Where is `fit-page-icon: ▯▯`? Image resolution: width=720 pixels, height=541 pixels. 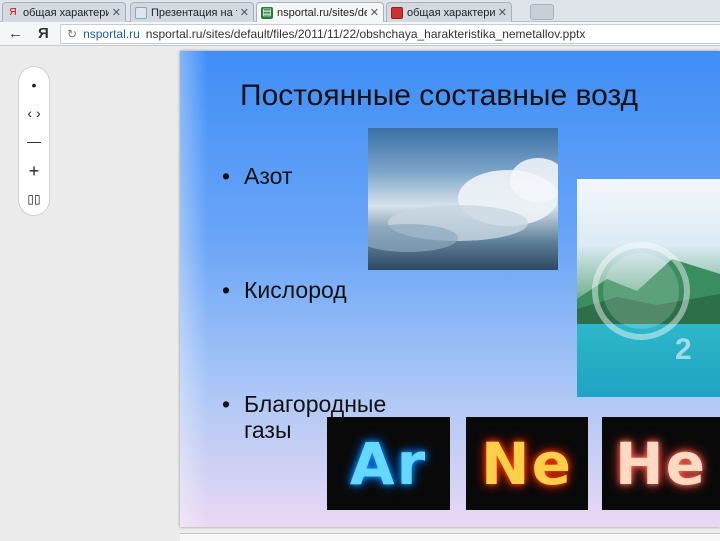
fit-page-icon: ▯▯ is located at coordinates (34, 199).